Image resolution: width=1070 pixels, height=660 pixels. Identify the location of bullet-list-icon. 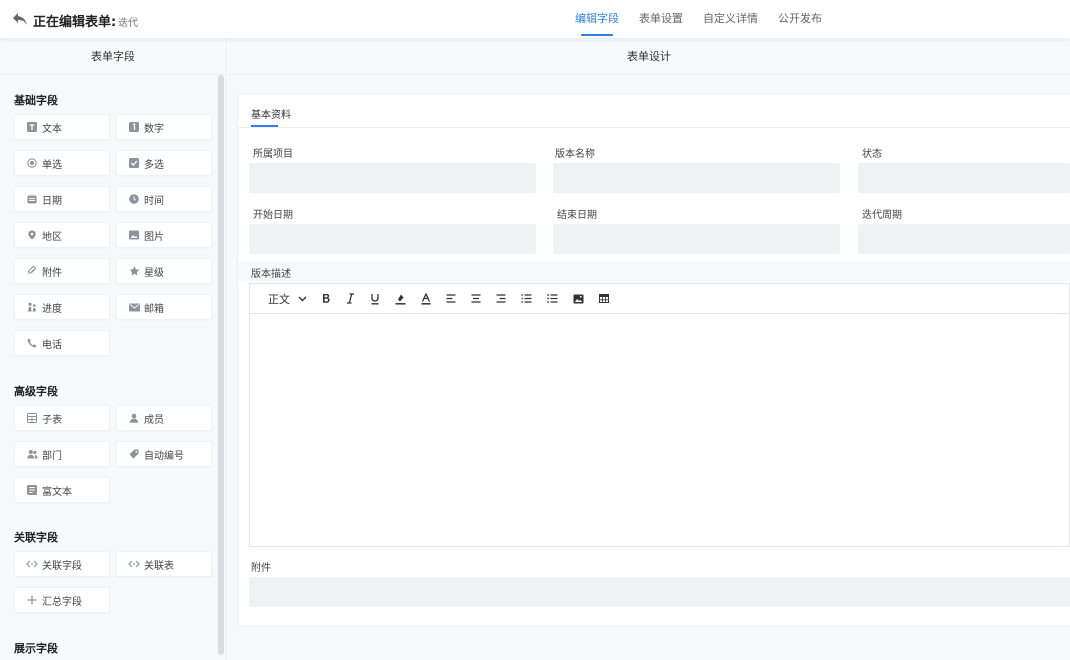
(552, 298).